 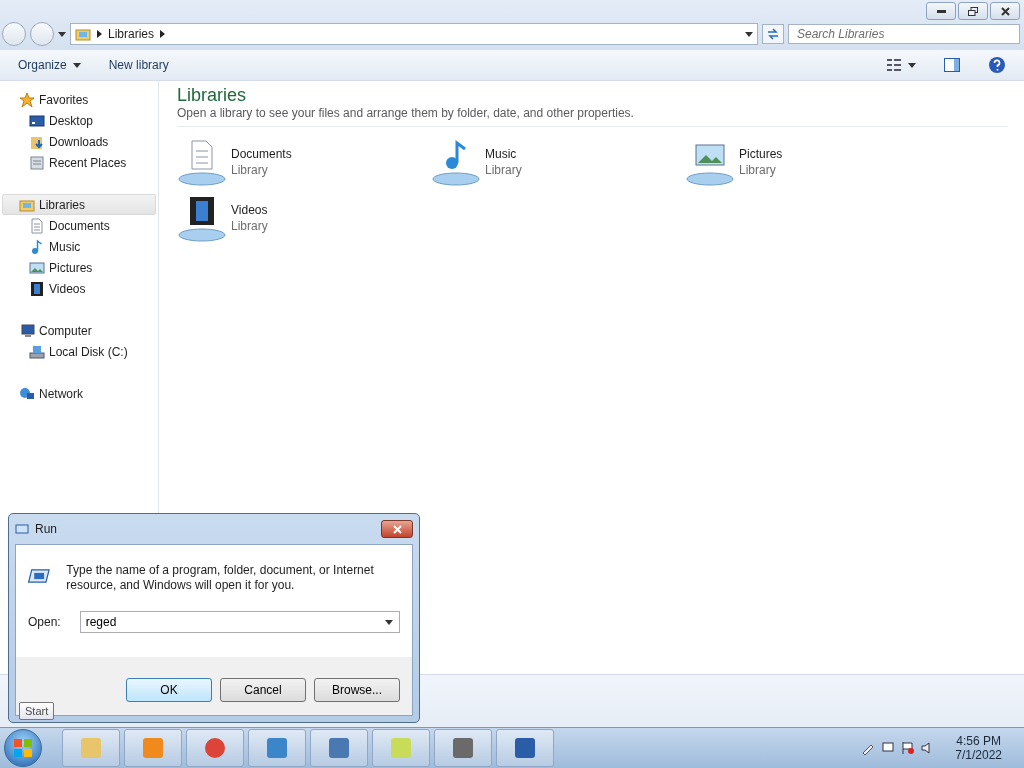 I want to click on nav-item: Network, so click(x=79, y=393).